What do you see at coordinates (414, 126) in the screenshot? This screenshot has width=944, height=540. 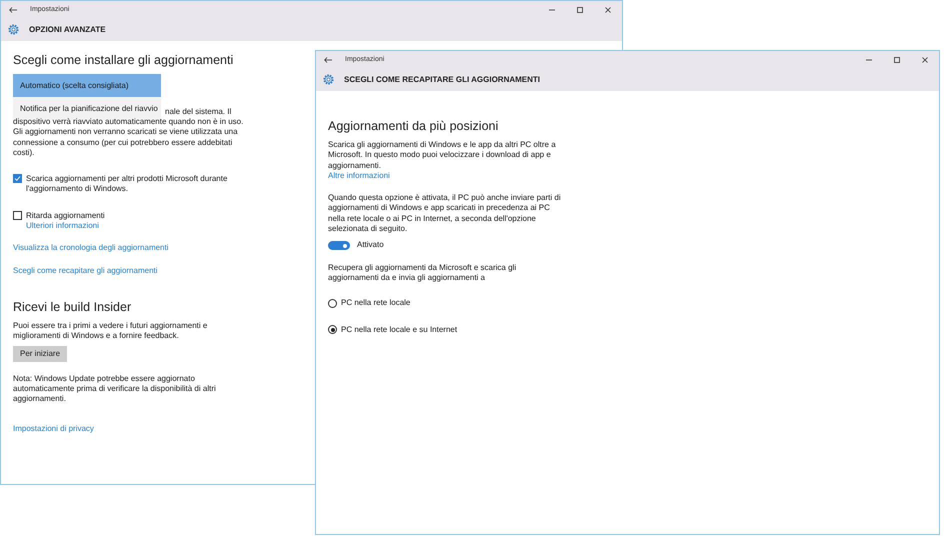 I see `section-heading: Aggiornamenti da più posizioni` at bounding box center [414, 126].